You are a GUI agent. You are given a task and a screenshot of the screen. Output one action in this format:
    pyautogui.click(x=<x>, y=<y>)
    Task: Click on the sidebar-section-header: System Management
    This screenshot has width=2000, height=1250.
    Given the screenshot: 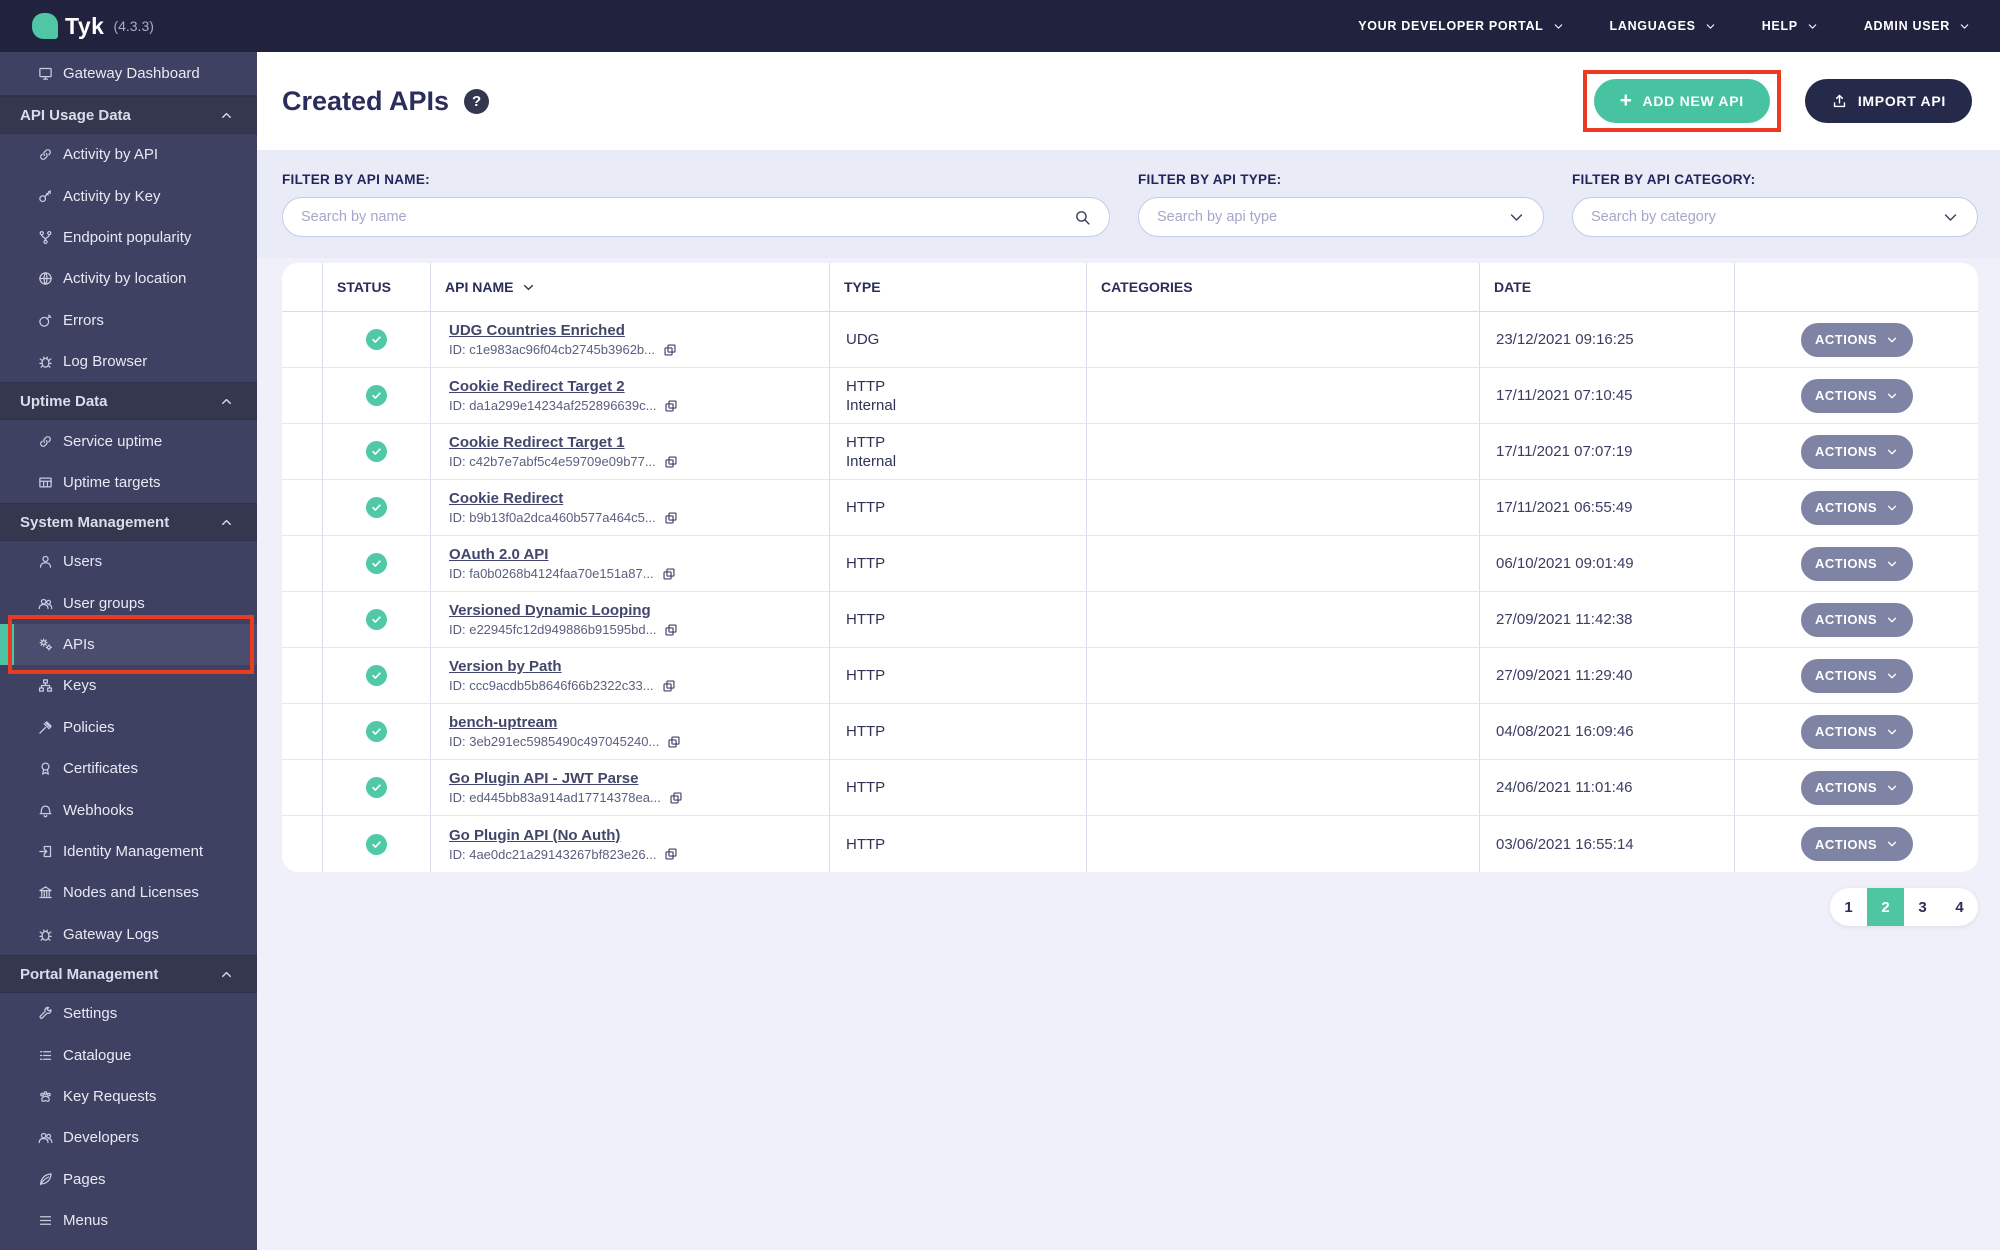 What is the action you would take?
    pyautogui.click(x=128, y=522)
    